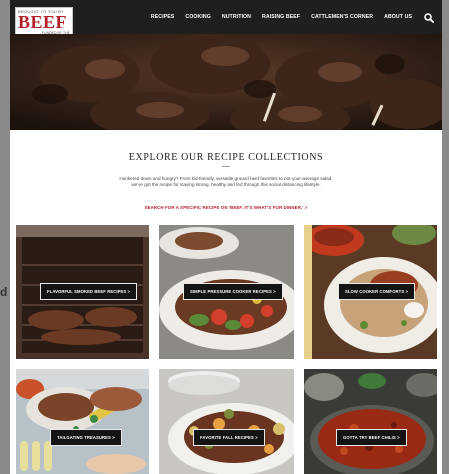  I want to click on nav-recipes: RECIPES, so click(162, 17).